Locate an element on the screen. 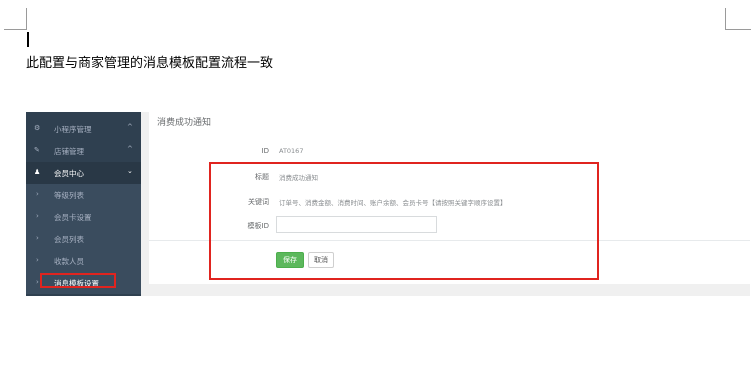  sidebar-item-label: 会员卡设置 is located at coordinates (73, 217).